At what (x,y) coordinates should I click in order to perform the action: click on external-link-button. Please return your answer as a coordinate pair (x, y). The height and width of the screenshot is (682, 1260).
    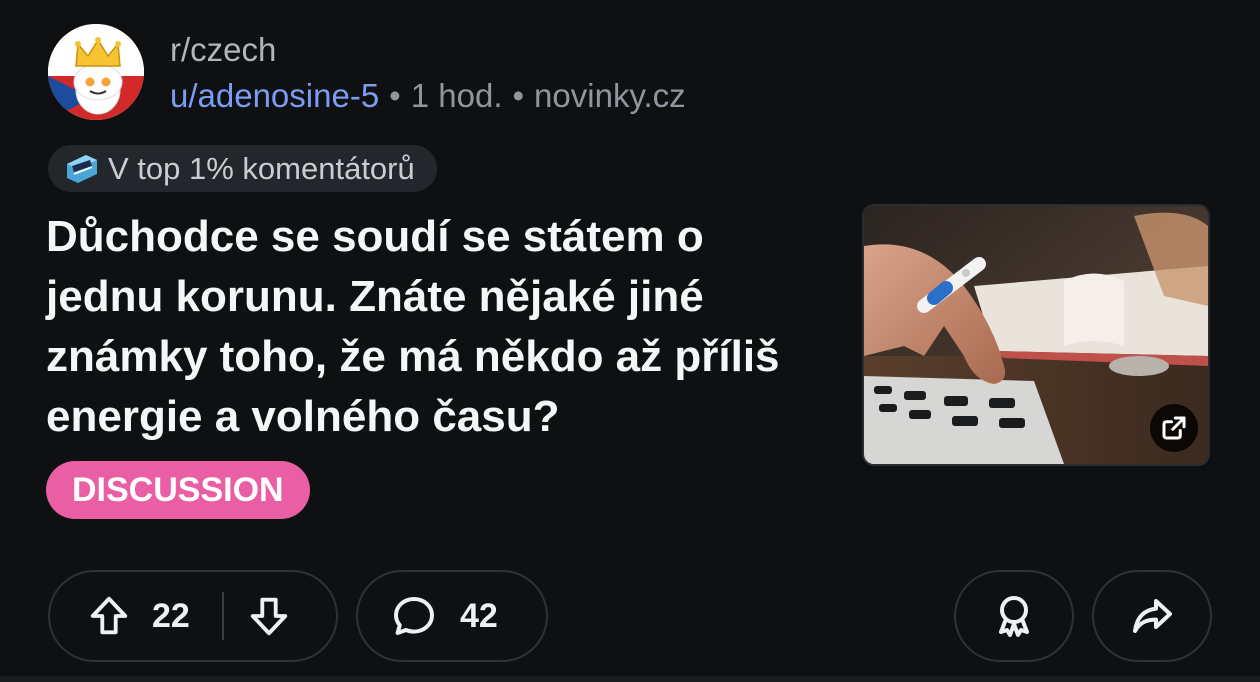
    Looking at the image, I should click on (1174, 428).